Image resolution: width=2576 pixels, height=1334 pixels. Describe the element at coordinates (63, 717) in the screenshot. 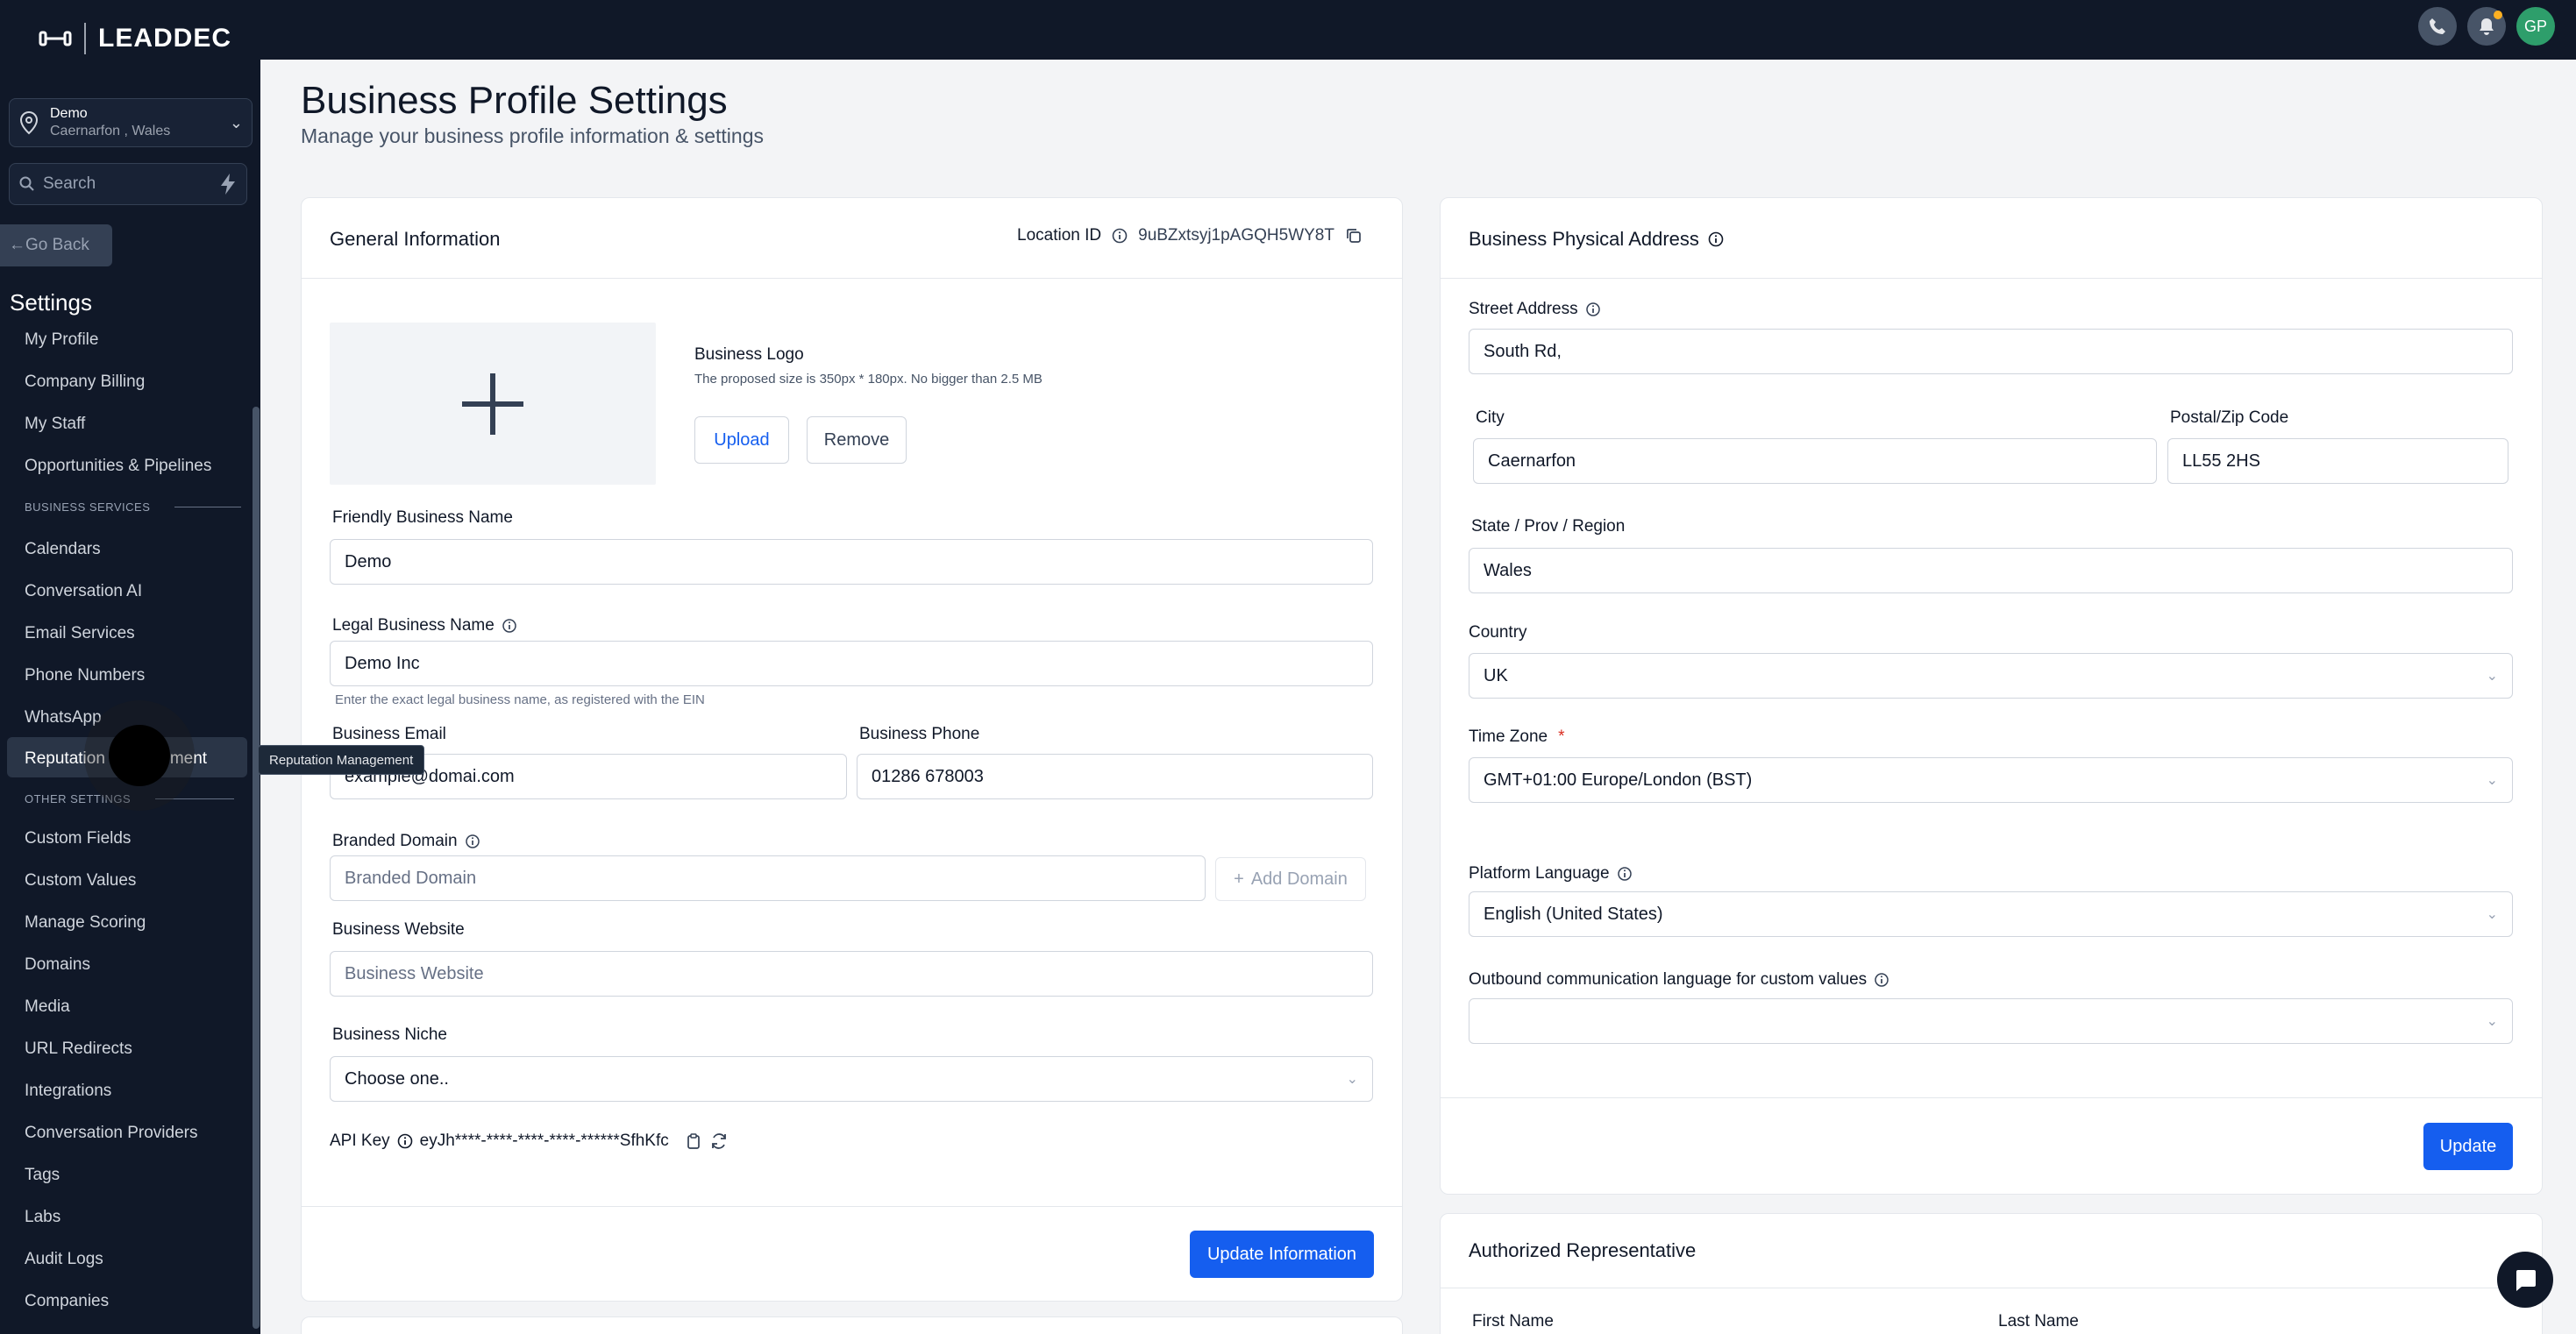

I see `sidebar-item-whatsapp: WhatsApp` at that location.